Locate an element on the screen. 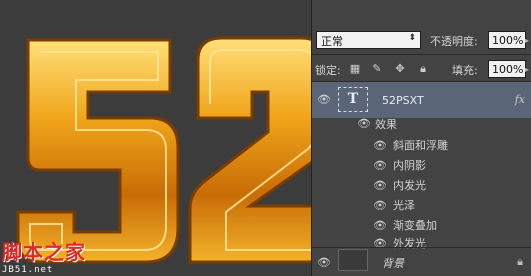 This screenshot has width=531, height=276. effect-inner-glow: 内发光 is located at coordinates (409, 185).